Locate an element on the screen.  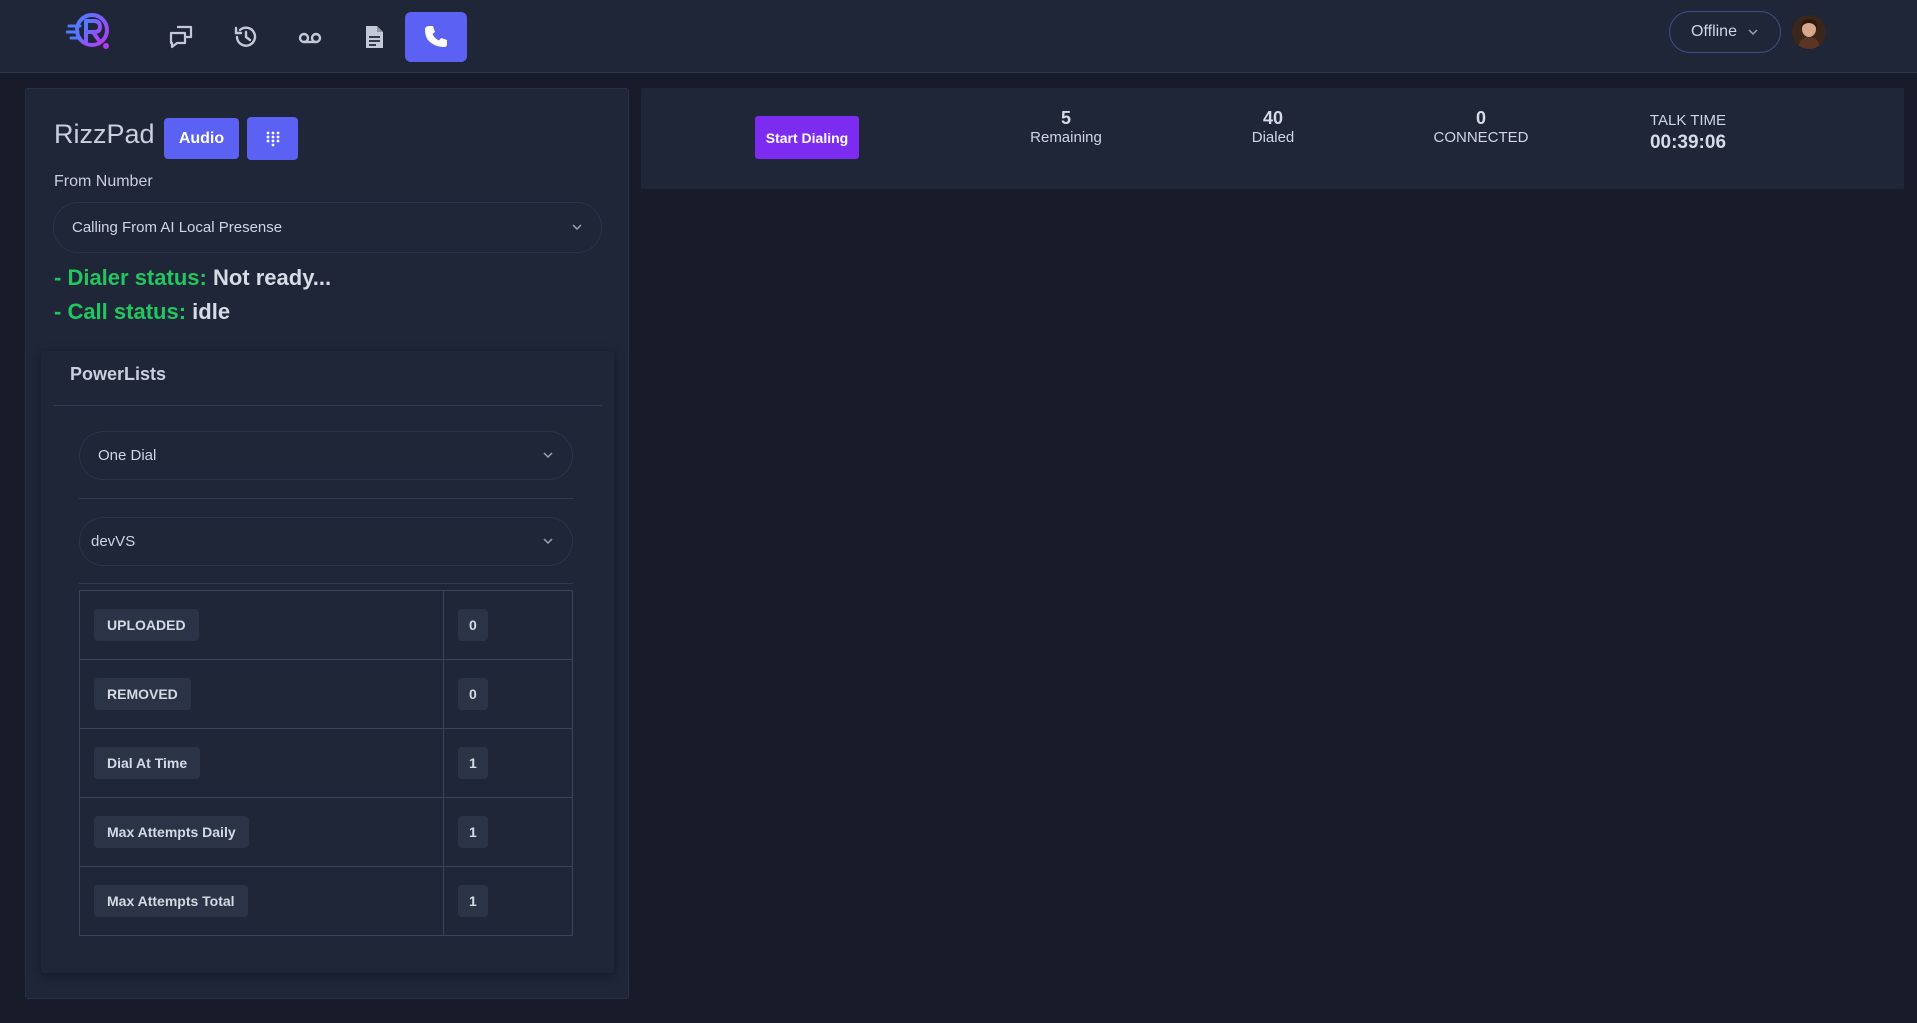
table-row: UPLOADED 0 is located at coordinates (326, 625).